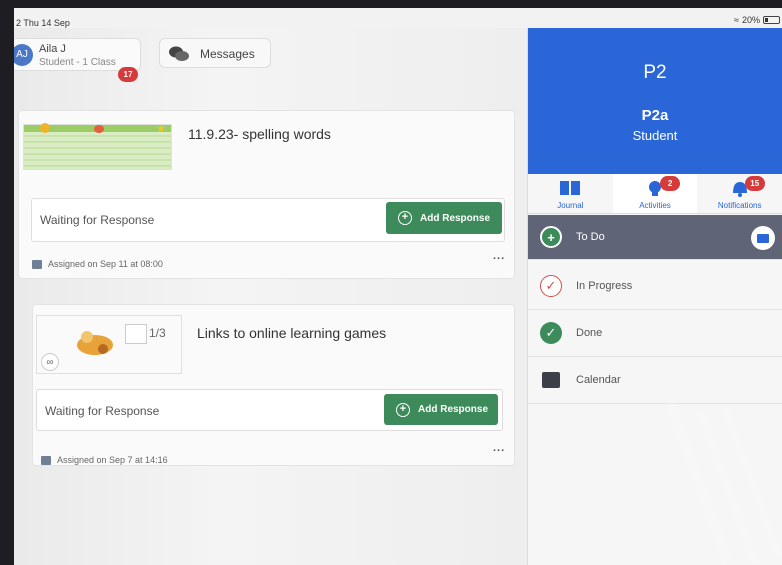 The image size is (782, 565). Describe the element at coordinates (259, 134) in the screenshot. I see `activity-title: 11.9.23- spelling words` at that location.